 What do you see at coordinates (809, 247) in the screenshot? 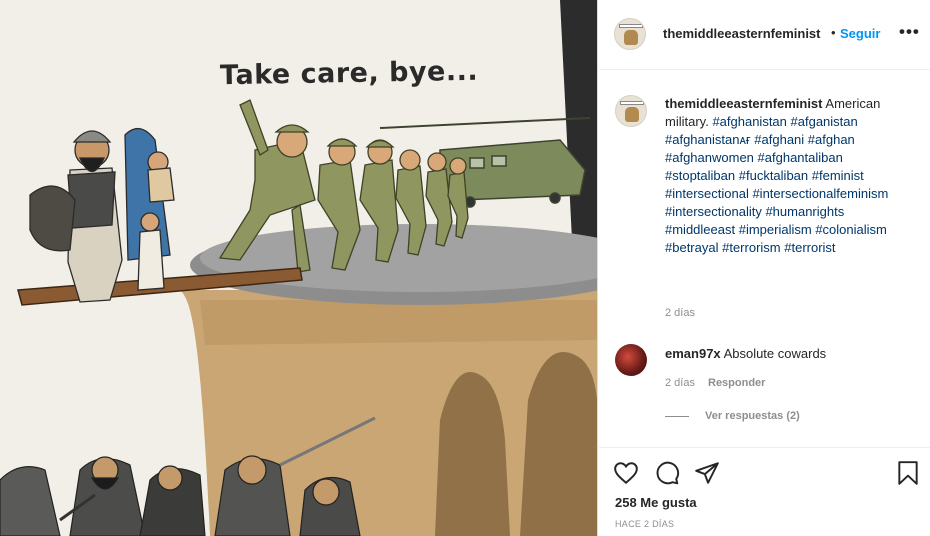
I see `hashtag-link: #terrorist` at bounding box center [809, 247].